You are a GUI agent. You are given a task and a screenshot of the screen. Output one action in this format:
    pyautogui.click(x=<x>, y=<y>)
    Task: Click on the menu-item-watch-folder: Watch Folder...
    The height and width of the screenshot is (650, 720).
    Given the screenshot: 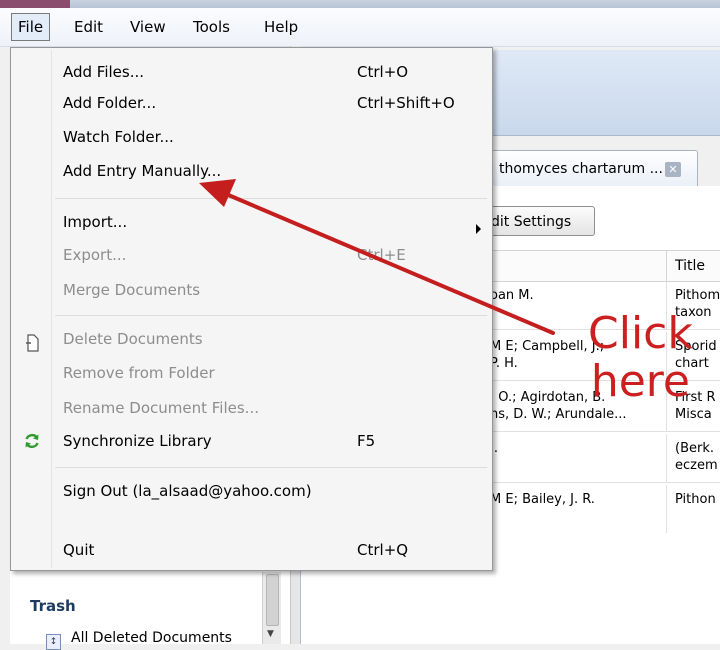 What is the action you would take?
    pyautogui.click(x=118, y=137)
    